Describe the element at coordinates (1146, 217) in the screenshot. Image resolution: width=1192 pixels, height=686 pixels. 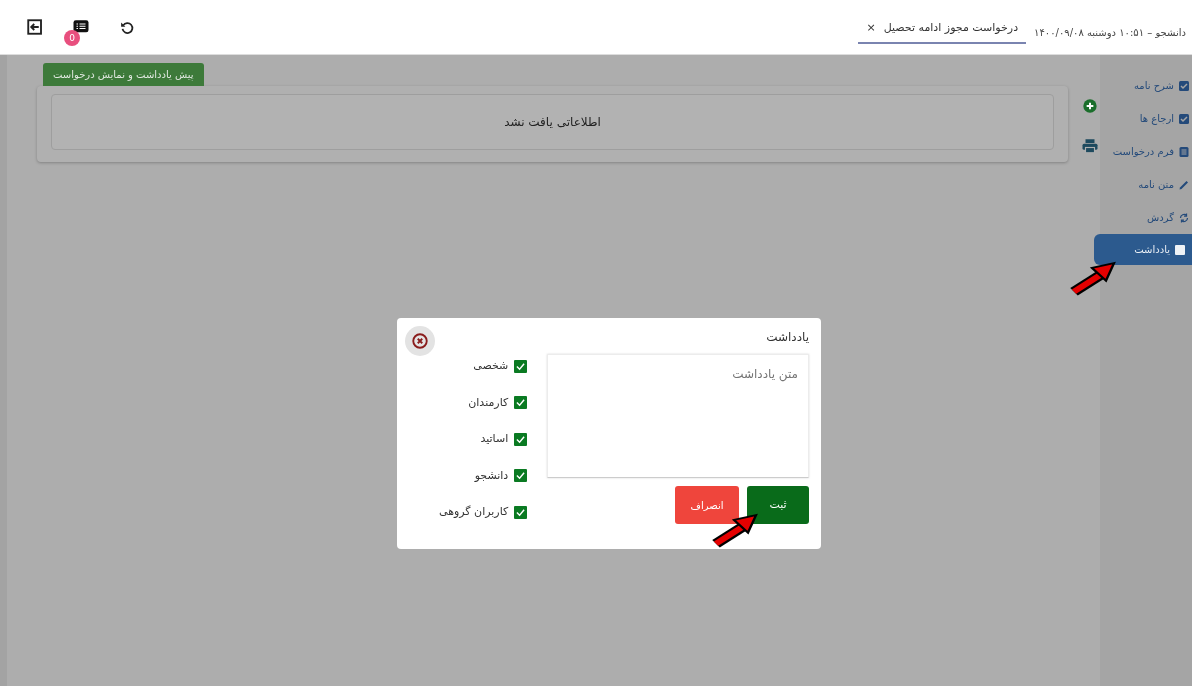
I see `sidebar-item: گردش` at that location.